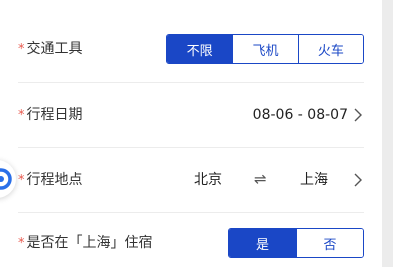  What do you see at coordinates (330, 49) in the screenshot?
I see `transport-option-train: 火车` at bounding box center [330, 49].